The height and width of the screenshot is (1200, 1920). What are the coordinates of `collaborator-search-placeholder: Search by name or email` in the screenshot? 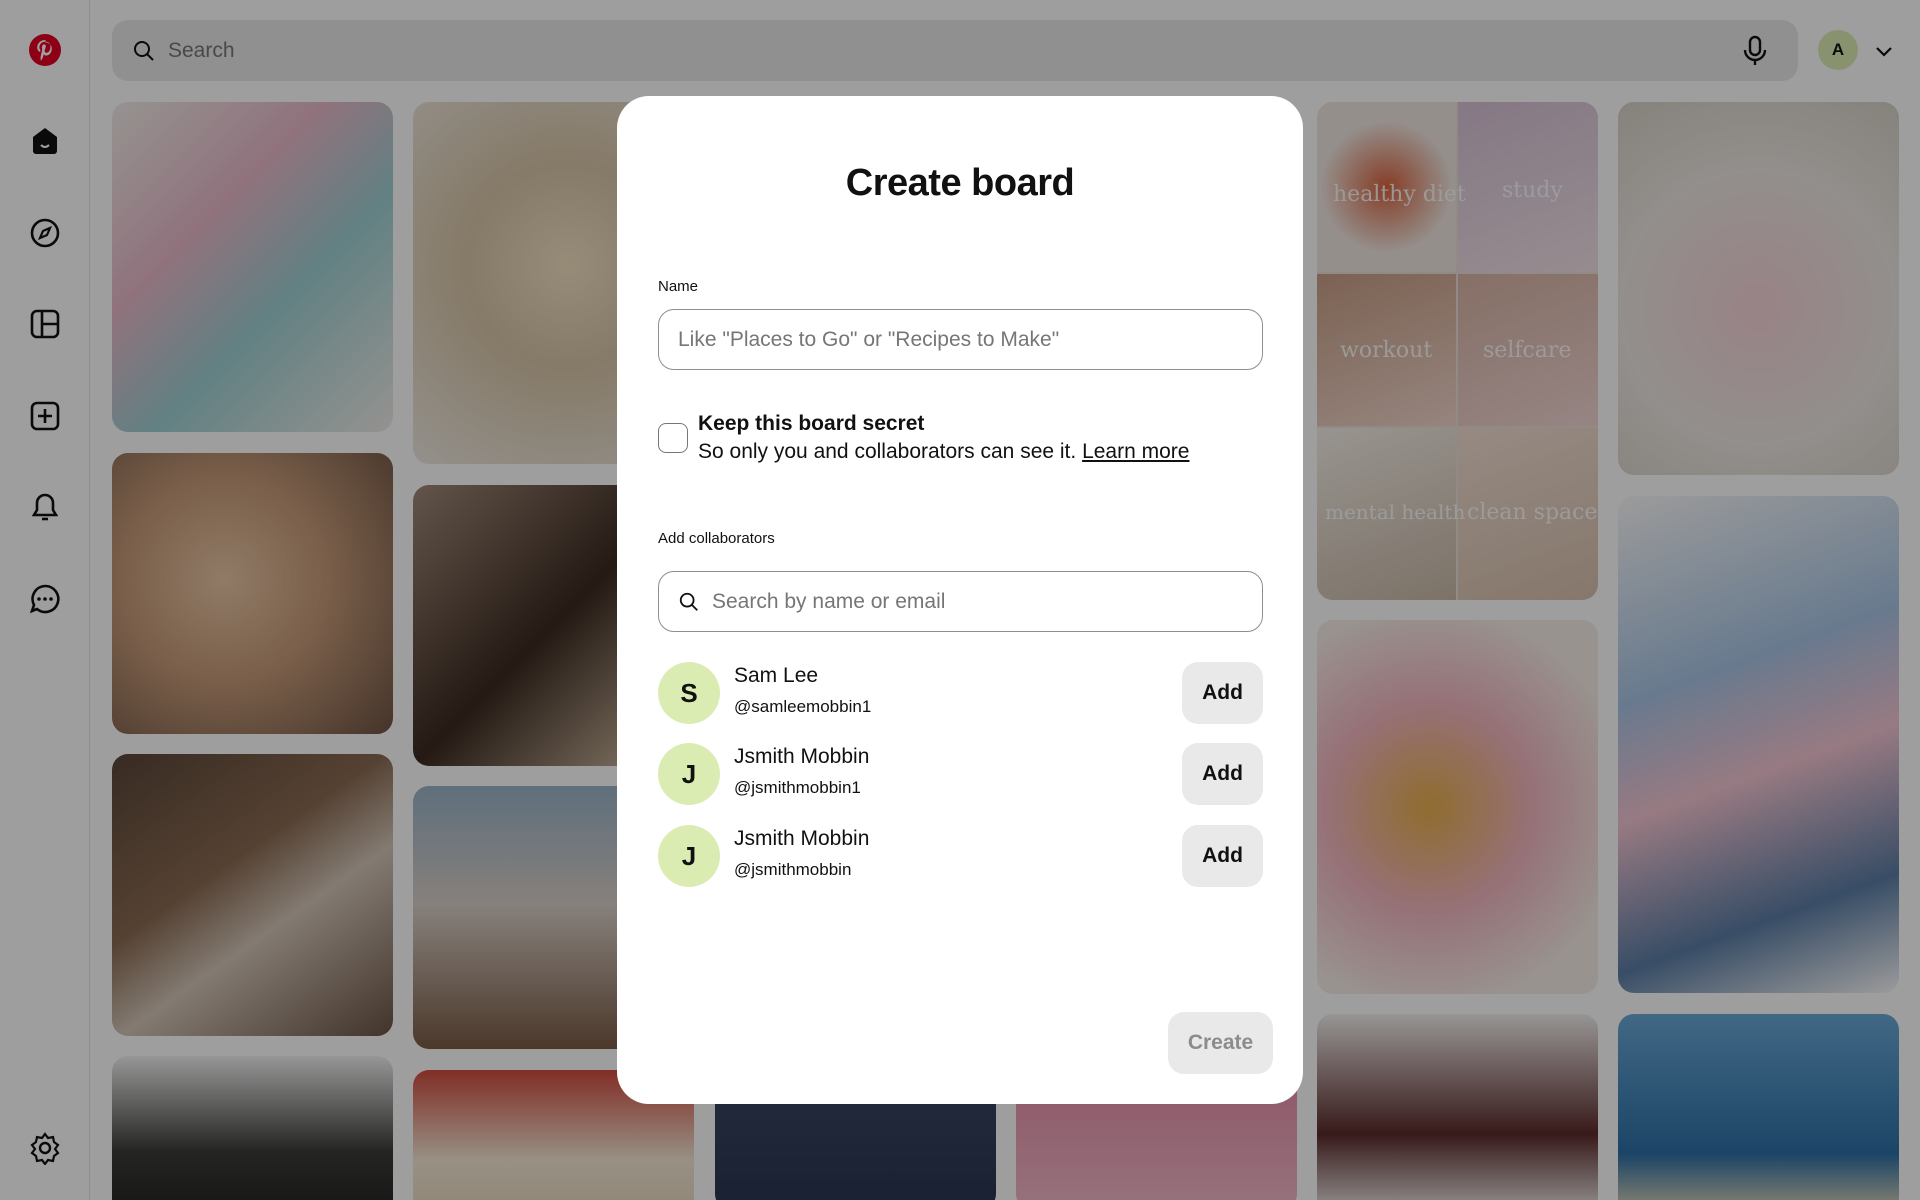 It's located at (829, 601).